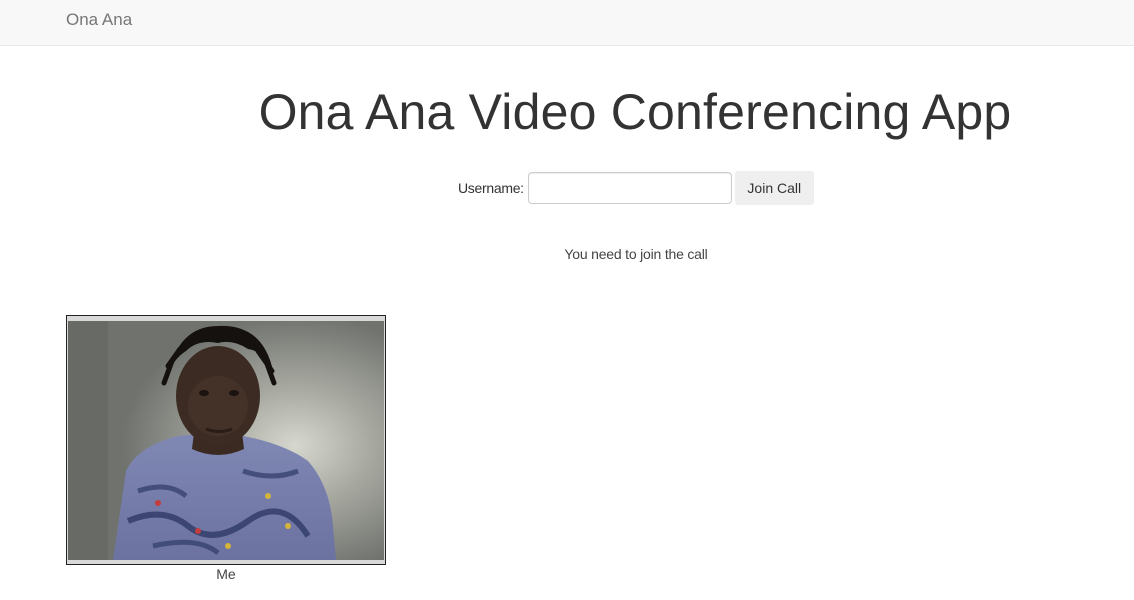 The image size is (1134, 600). Describe the element at coordinates (567, 23) in the screenshot. I see `navbar: Ona Ana` at that location.